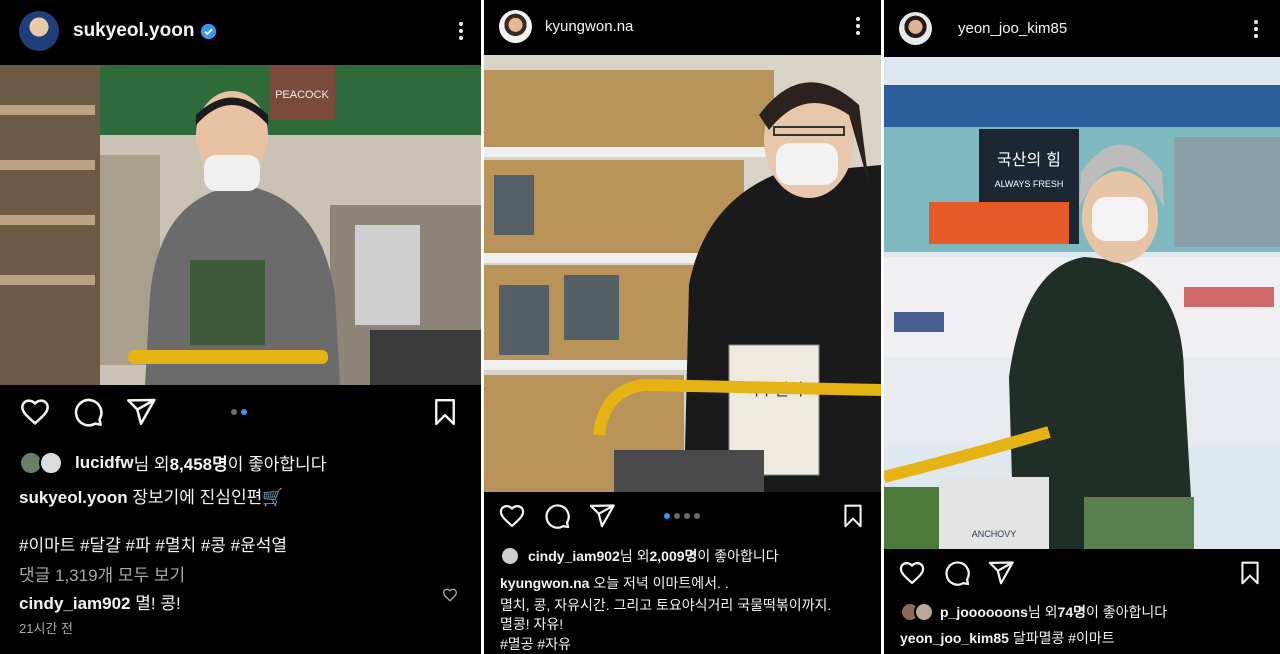  Describe the element at coordinates (104, 463) in the screenshot. I see `liker-username: lucidfw` at that location.